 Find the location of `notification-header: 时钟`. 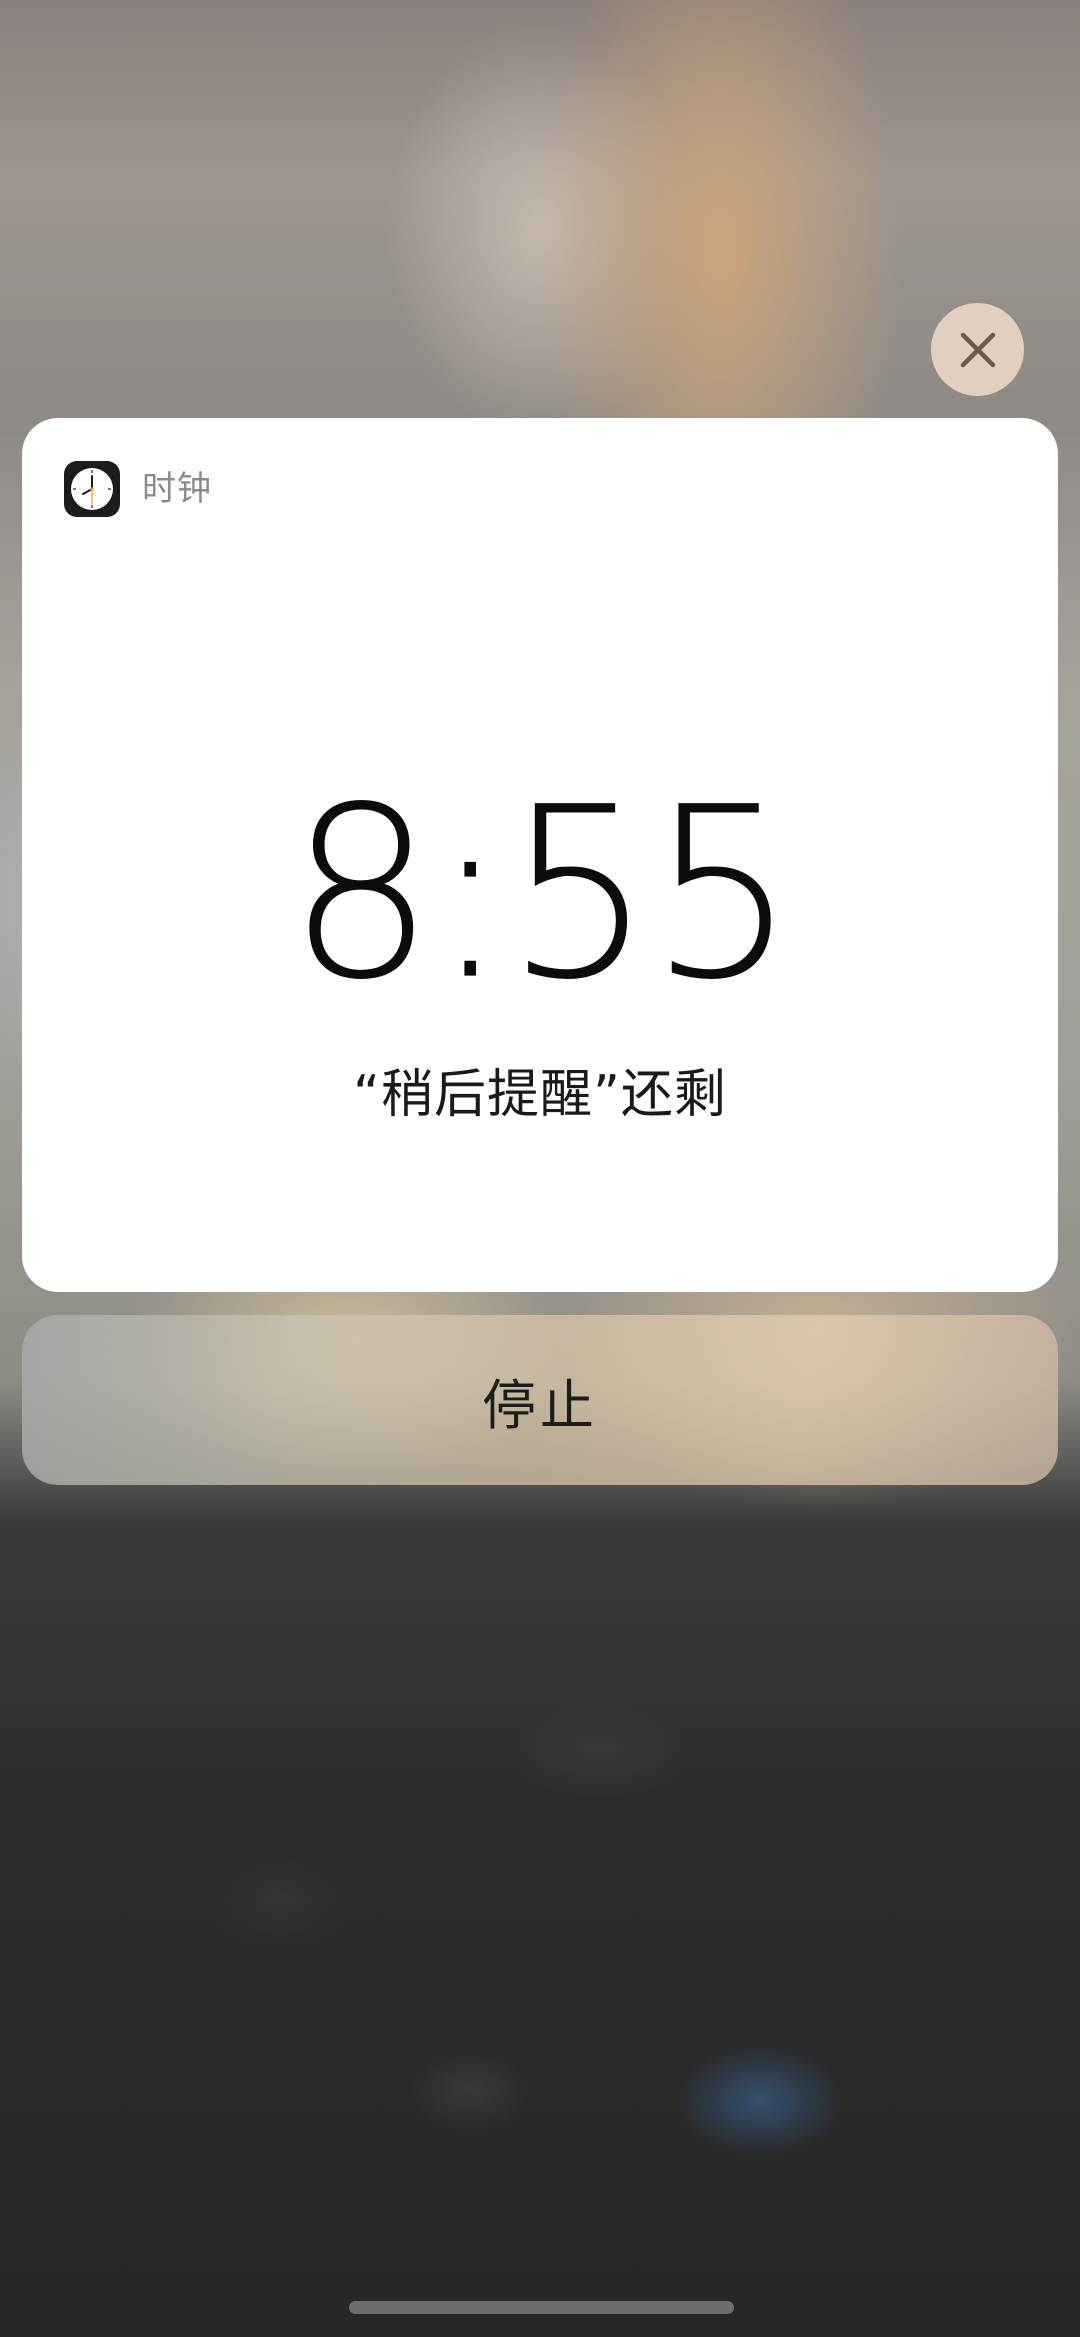

notification-header: 时钟 is located at coordinates (138, 489).